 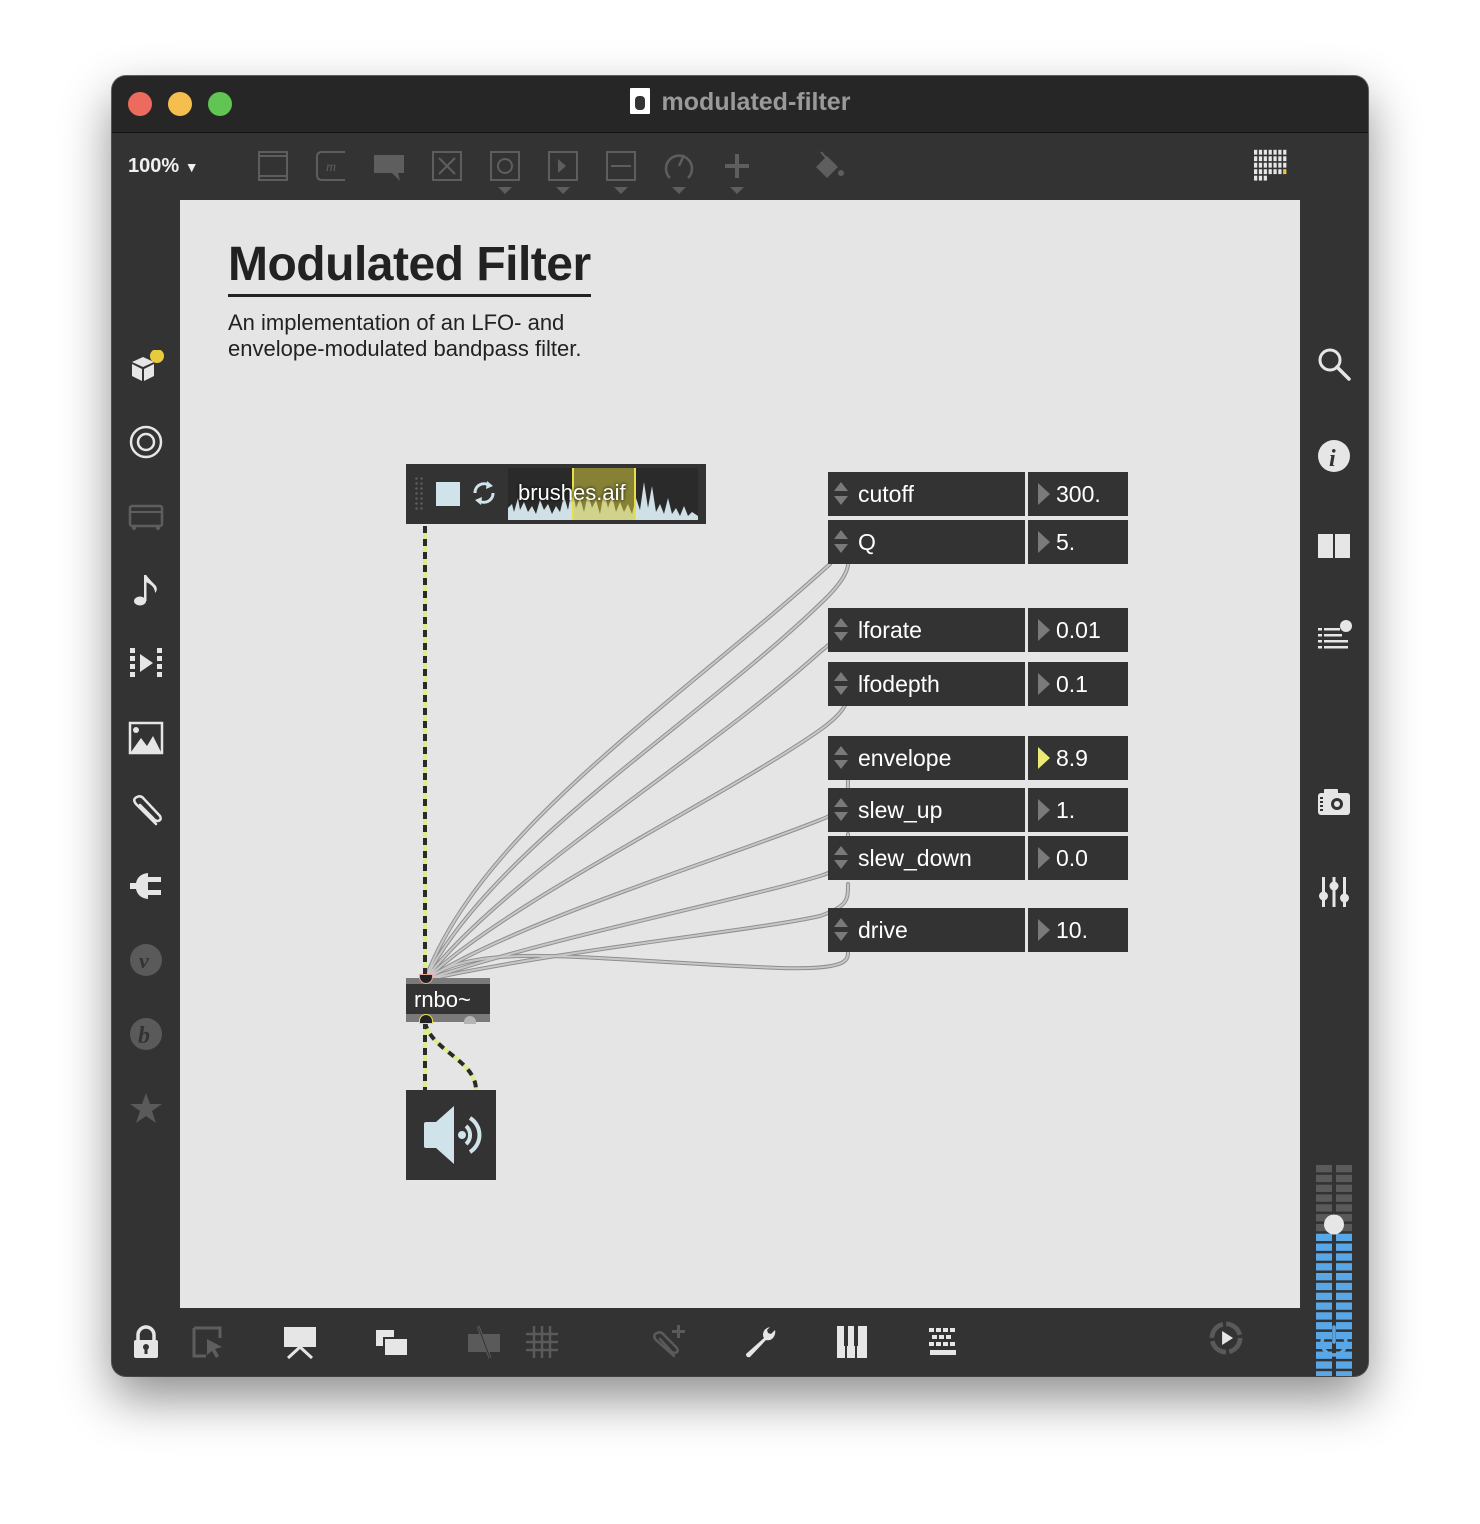 I want to click on info-icon: i, so click(x=1334, y=456).